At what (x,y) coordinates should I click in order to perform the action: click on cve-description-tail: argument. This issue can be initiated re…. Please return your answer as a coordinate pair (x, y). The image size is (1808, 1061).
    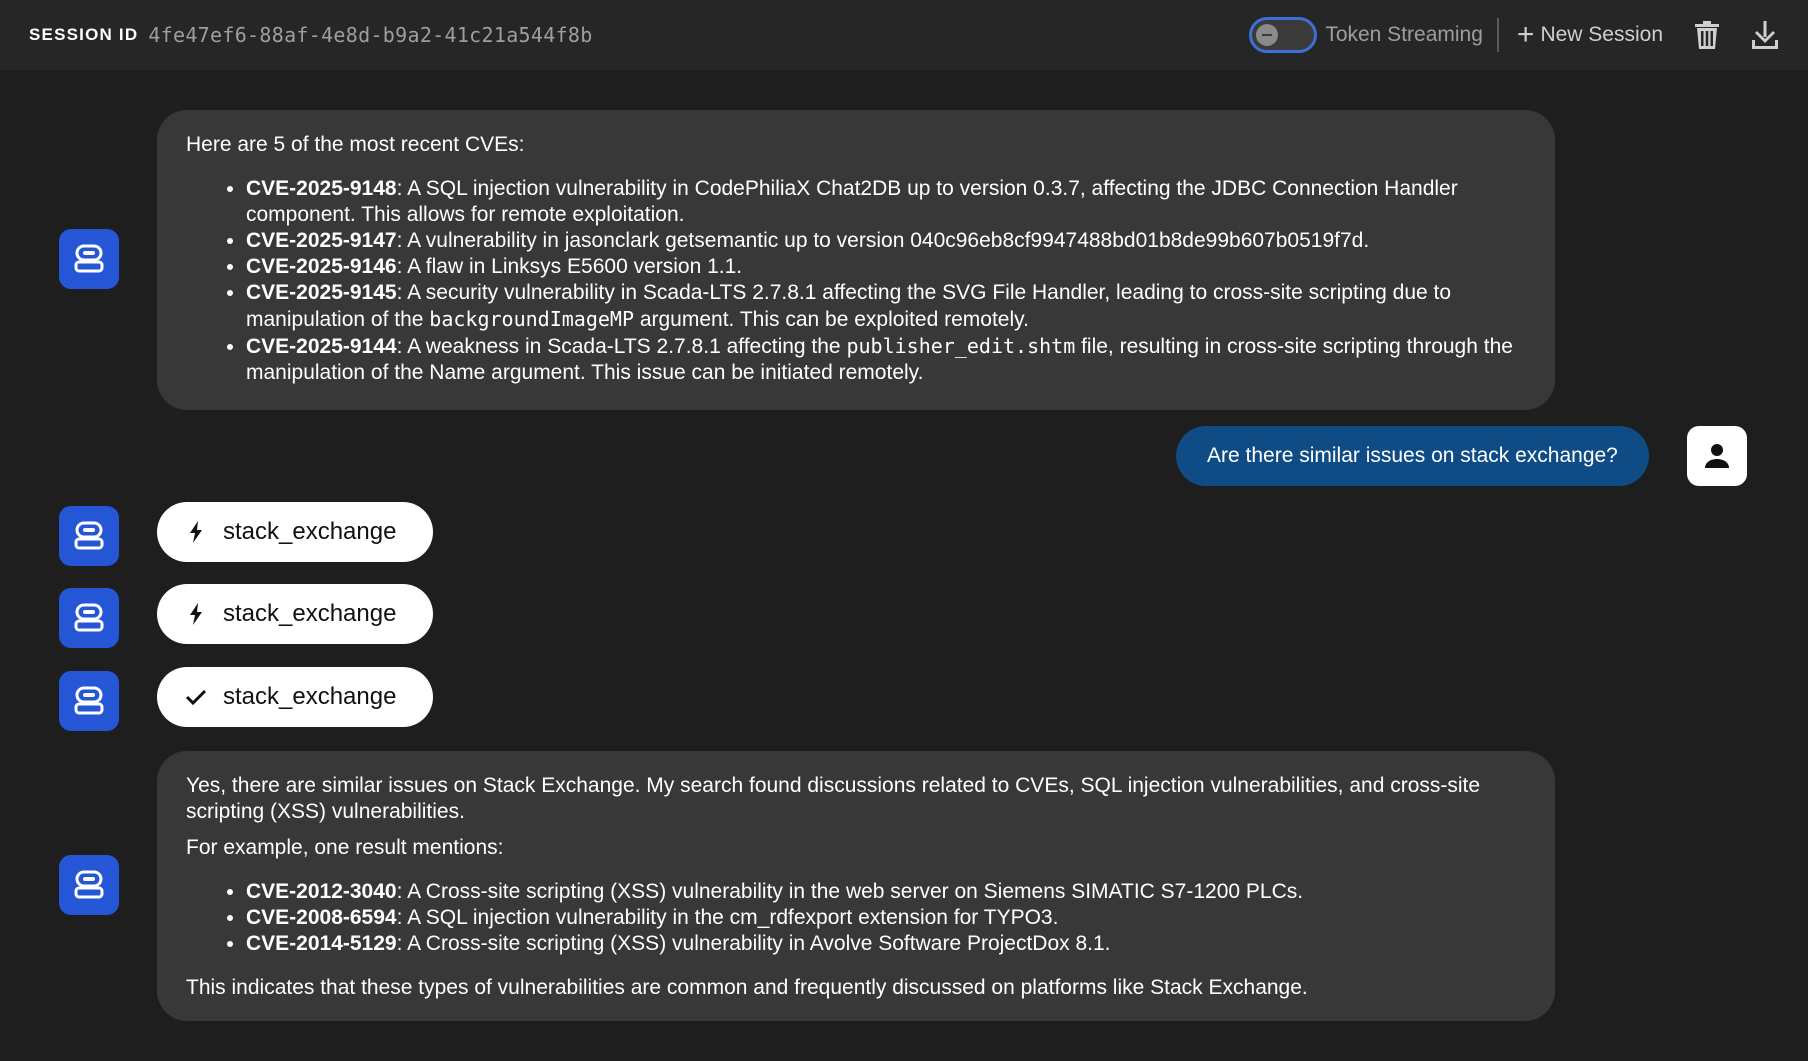
    Looking at the image, I should click on (704, 372).